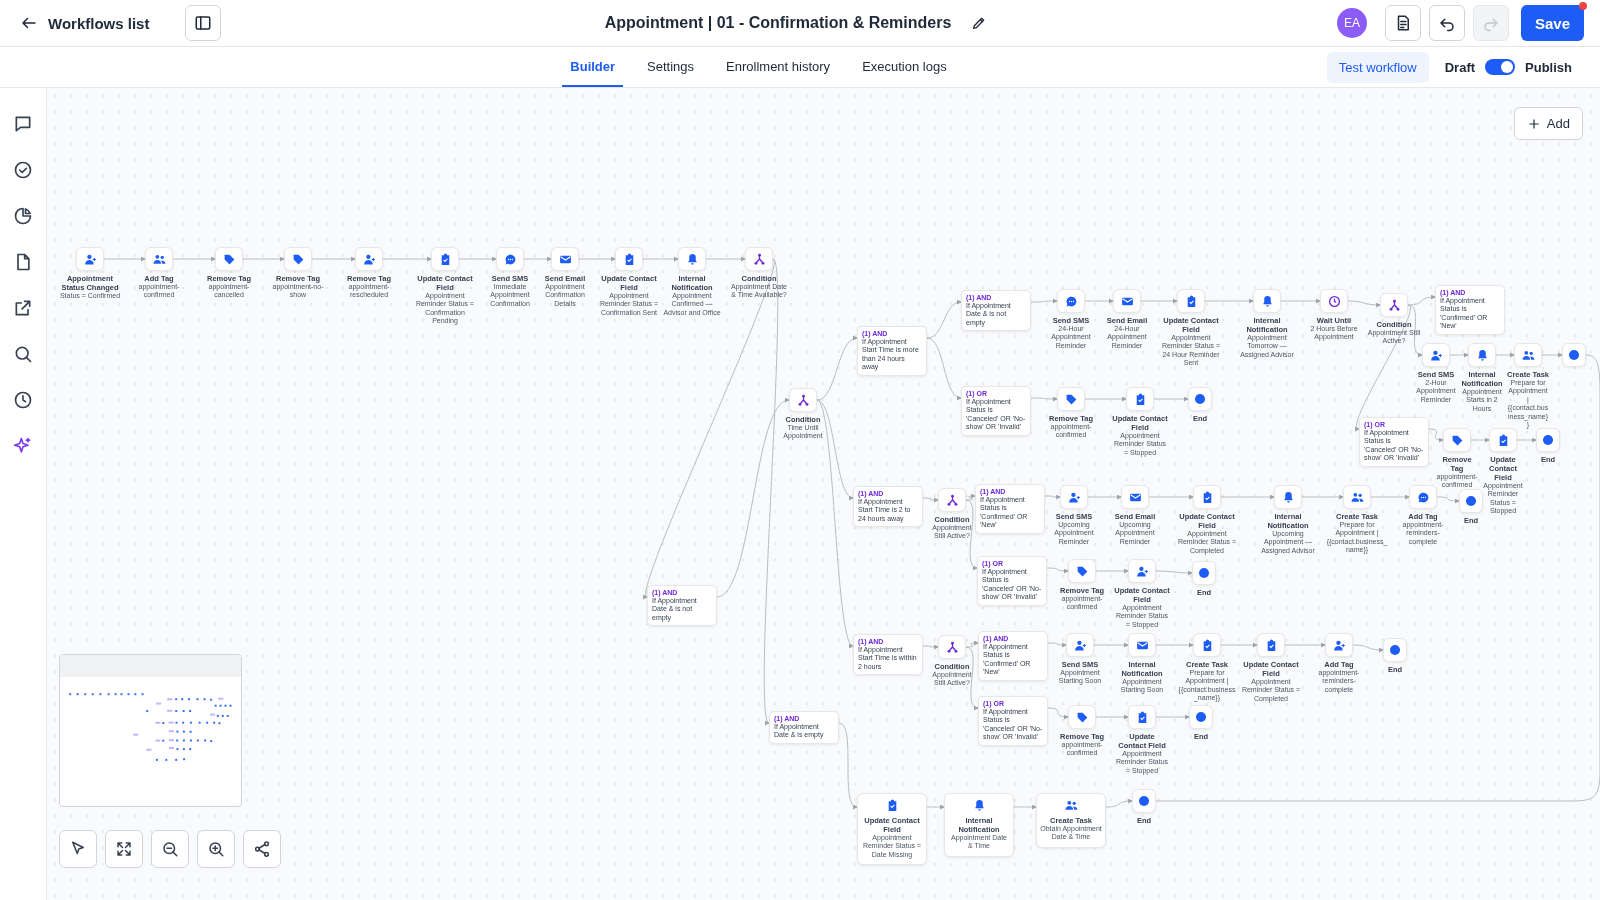  I want to click on fit-view-button, so click(124, 849).